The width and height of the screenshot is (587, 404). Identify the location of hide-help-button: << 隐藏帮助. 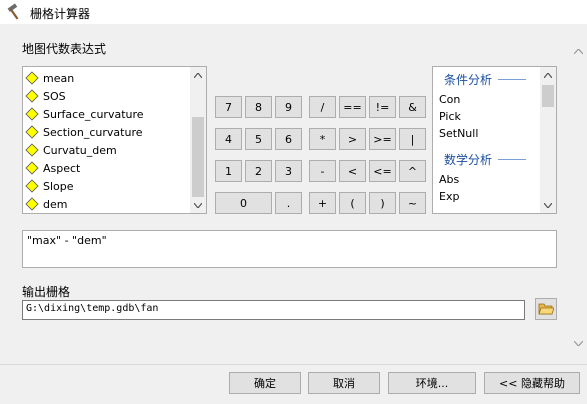
(532, 383).